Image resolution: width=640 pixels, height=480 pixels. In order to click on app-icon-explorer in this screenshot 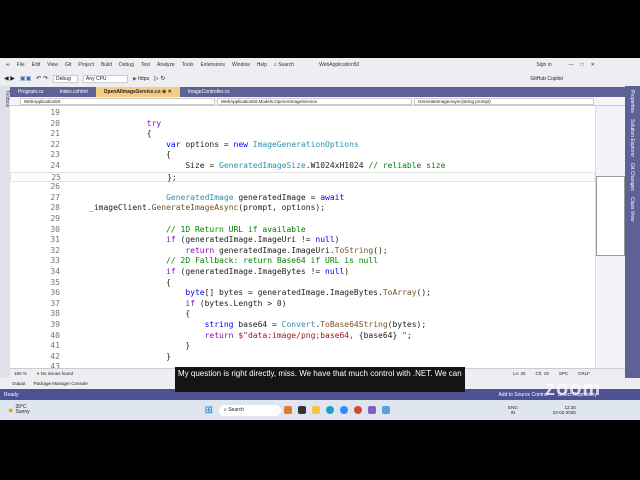, I will do `click(316, 410)`.